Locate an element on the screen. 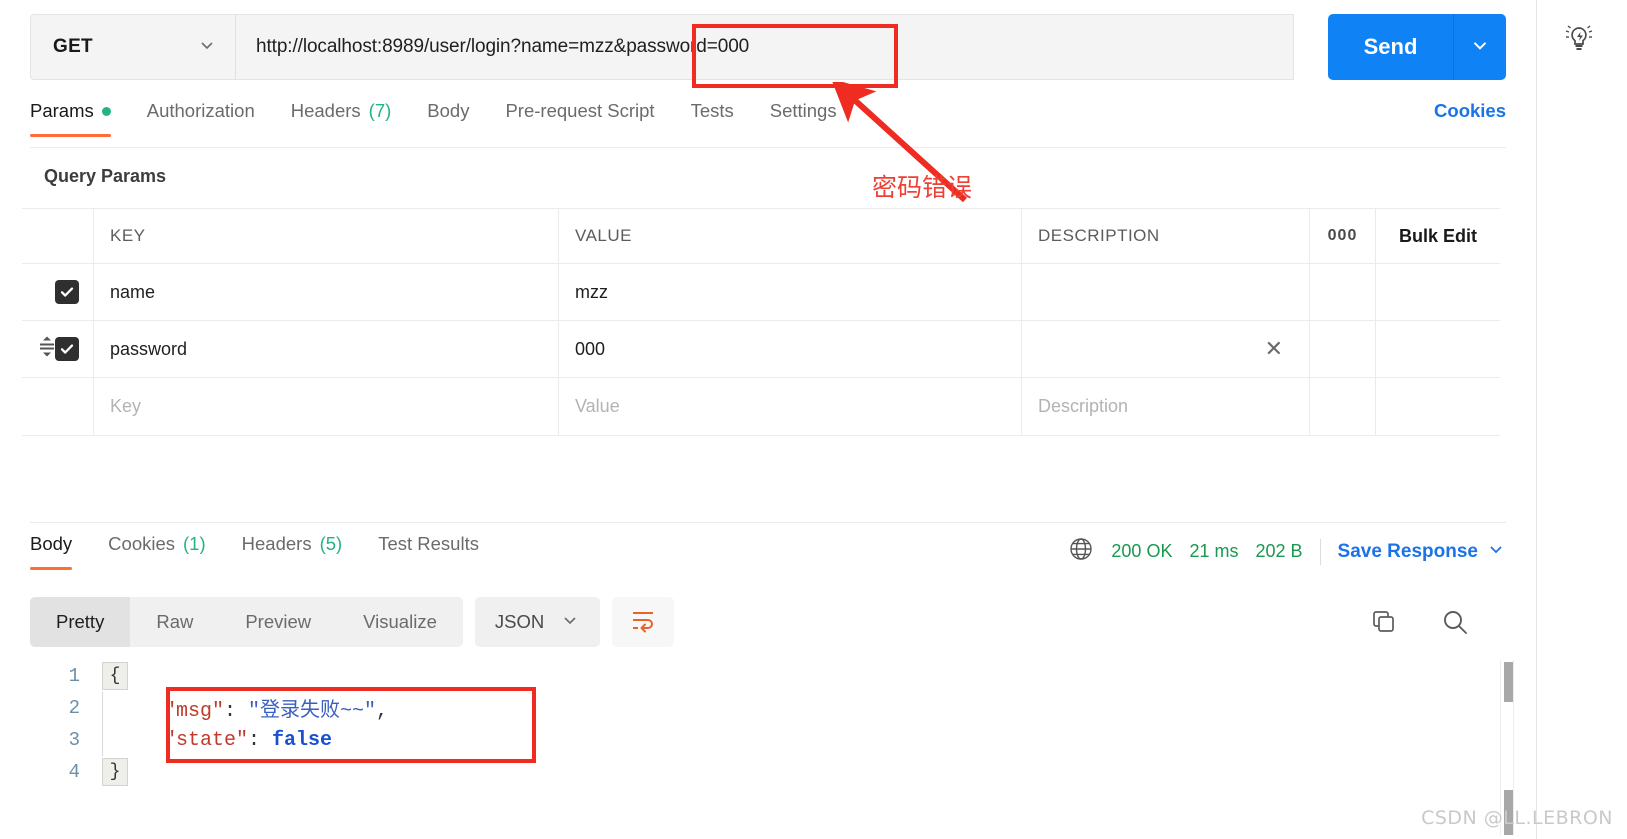  cookies-link: Cookies is located at coordinates (1470, 111).